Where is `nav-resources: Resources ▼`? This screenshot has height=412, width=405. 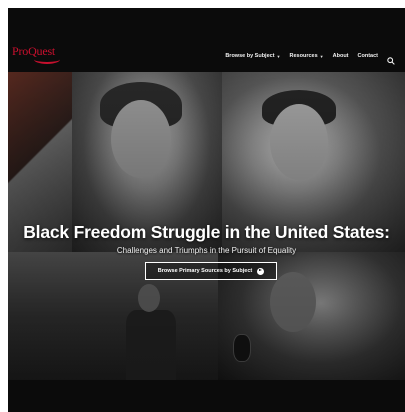 nav-resources: Resources ▼ is located at coordinates (307, 56).